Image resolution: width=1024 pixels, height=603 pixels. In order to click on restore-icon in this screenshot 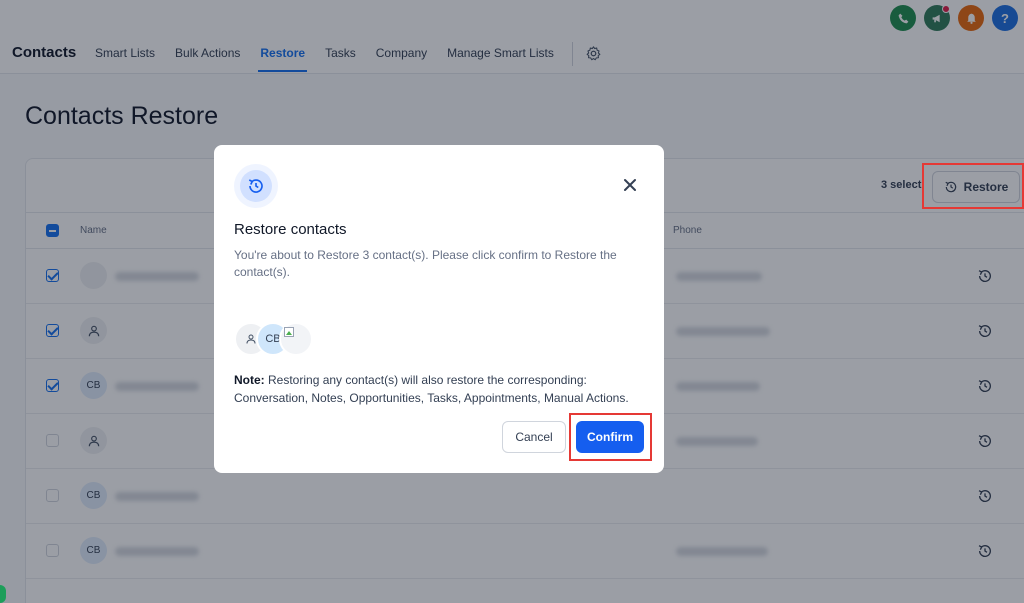, I will do `click(256, 186)`.